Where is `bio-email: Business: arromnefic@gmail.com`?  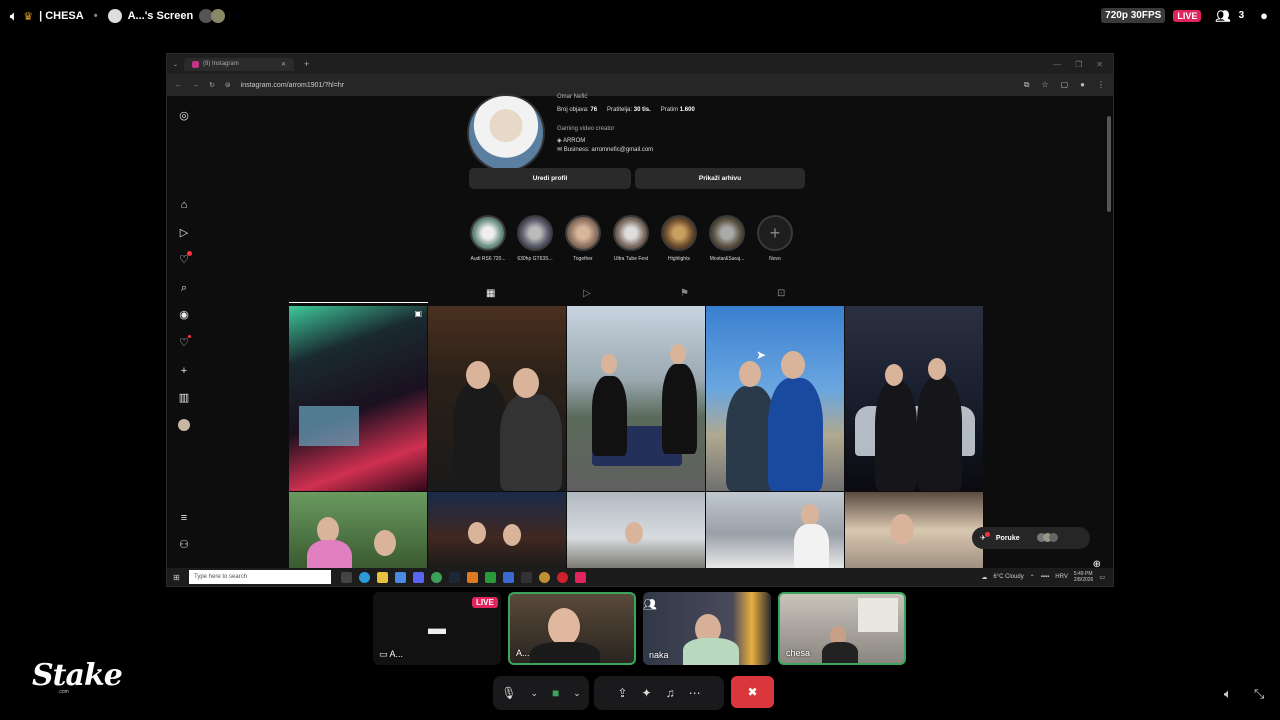
bio-email: Business: arromnefic@gmail.com is located at coordinates (608, 150).